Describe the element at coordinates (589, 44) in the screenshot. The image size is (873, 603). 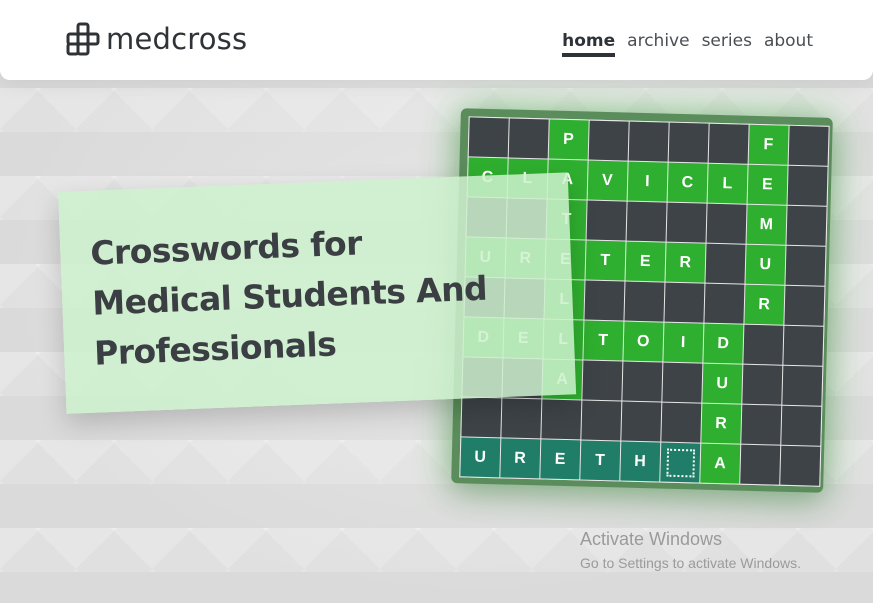
I see `nav-home-link: home` at that location.